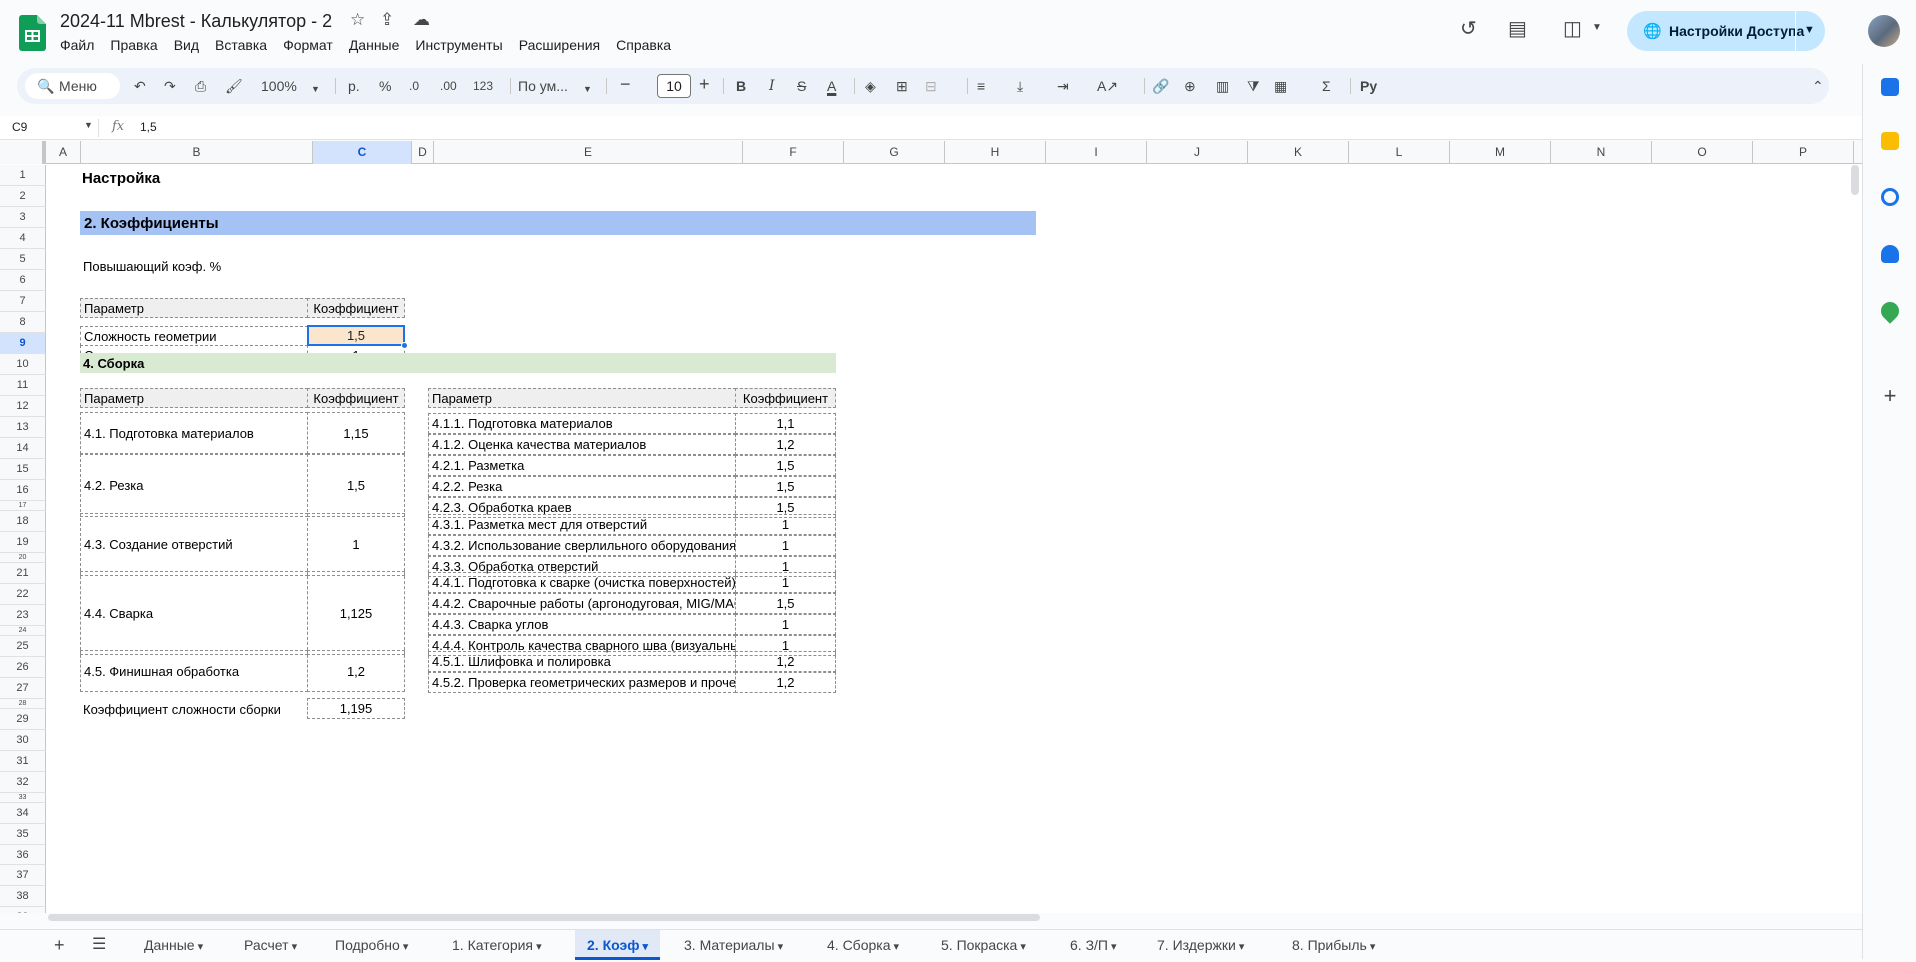 This screenshot has height=962, width=1916. Describe the element at coordinates (1890, 396) in the screenshot. I see `add-addon-icon: +` at that location.